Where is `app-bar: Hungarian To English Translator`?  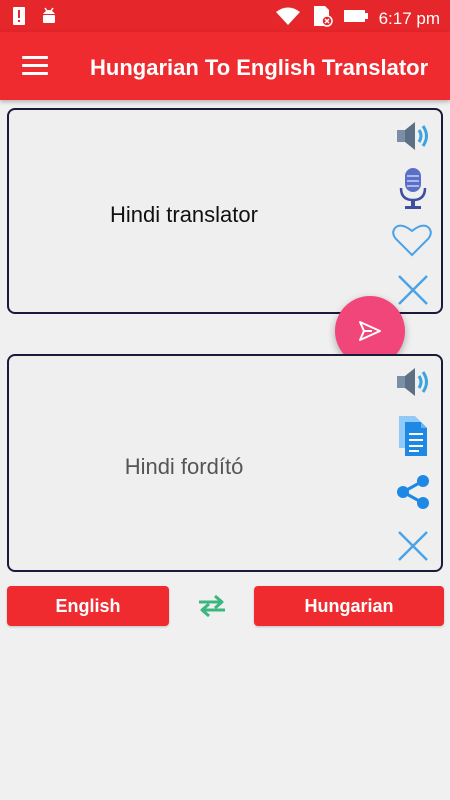 app-bar: Hungarian To English Translator is located at coordinates (225, 66).